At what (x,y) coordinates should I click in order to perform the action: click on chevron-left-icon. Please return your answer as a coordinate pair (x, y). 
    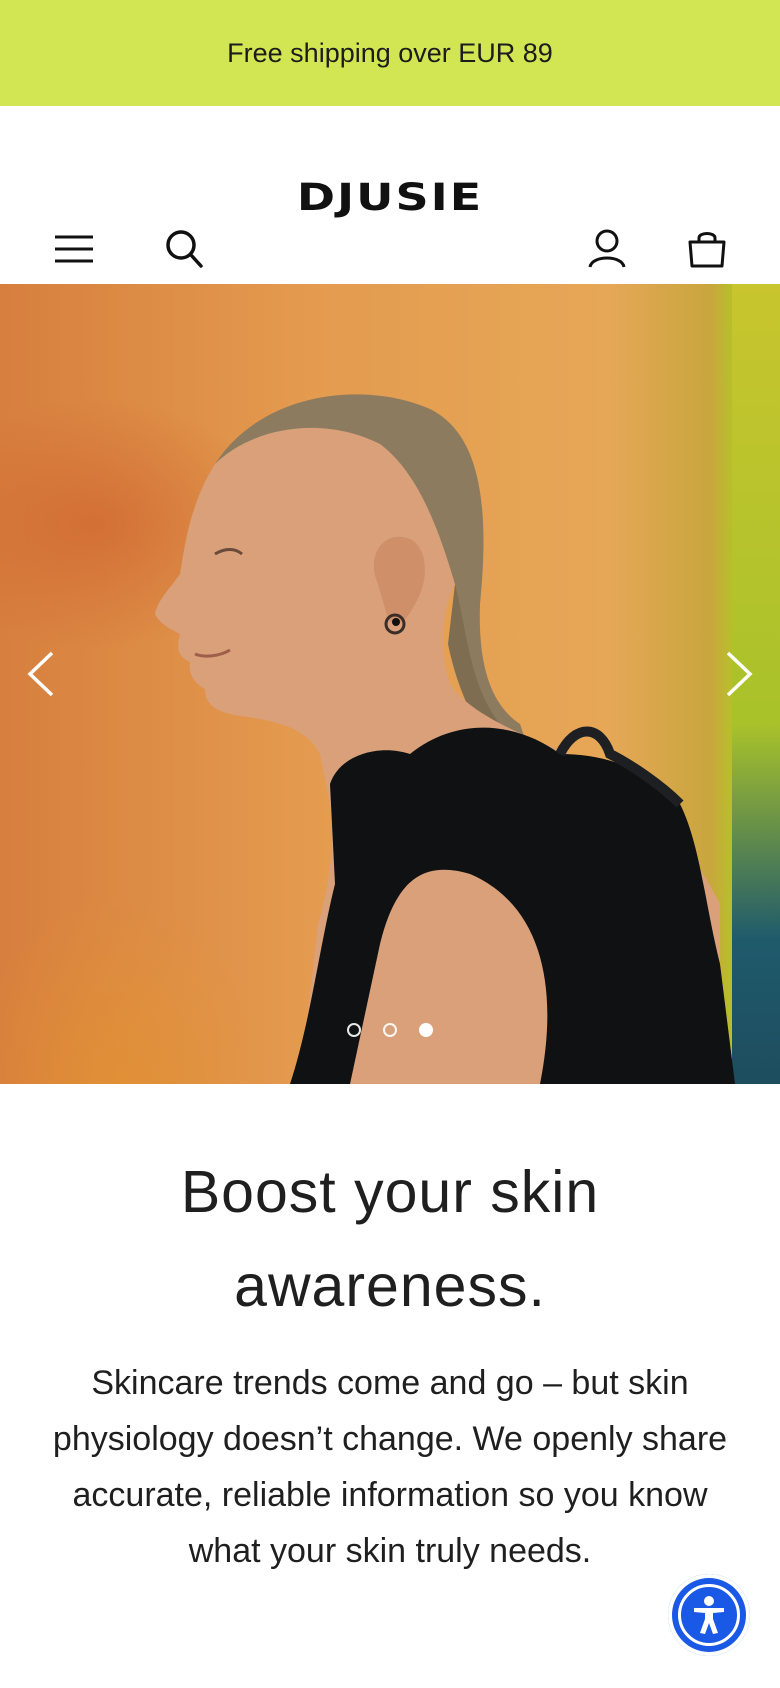
    Looking at the image, I should click on (40, 674).